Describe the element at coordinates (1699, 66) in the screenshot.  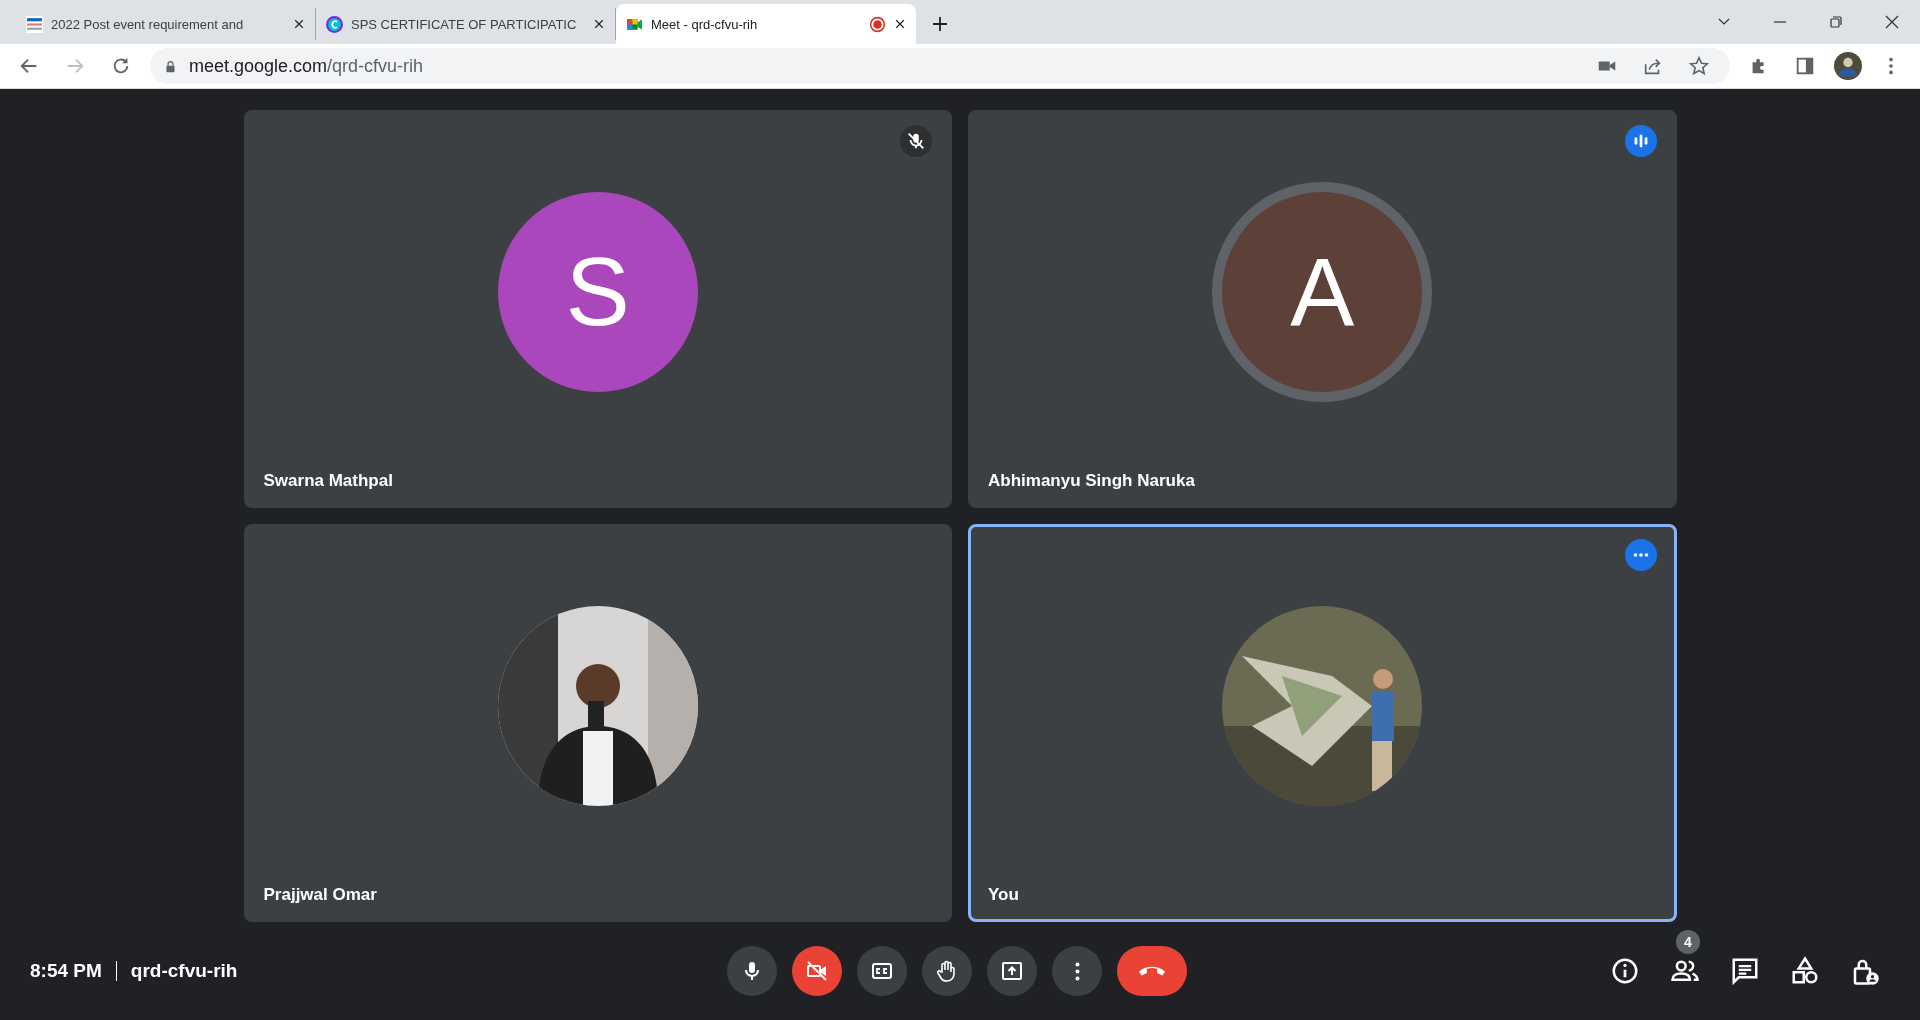
I see `star-icon` at that location.